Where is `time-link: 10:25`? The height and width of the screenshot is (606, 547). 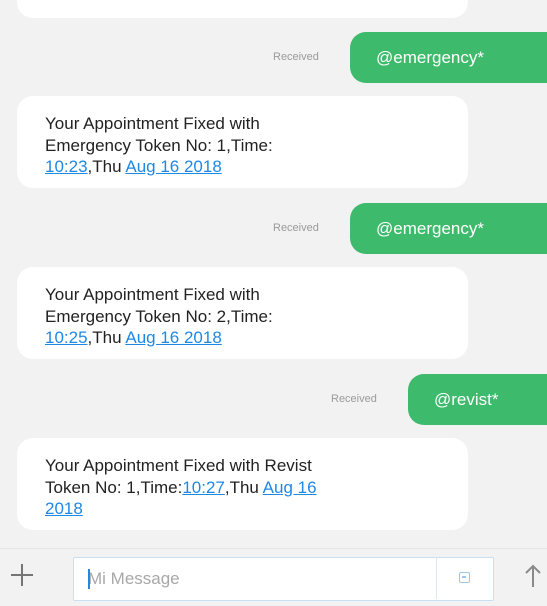
time-link: 10:25 is located at coordinates (66, 337).